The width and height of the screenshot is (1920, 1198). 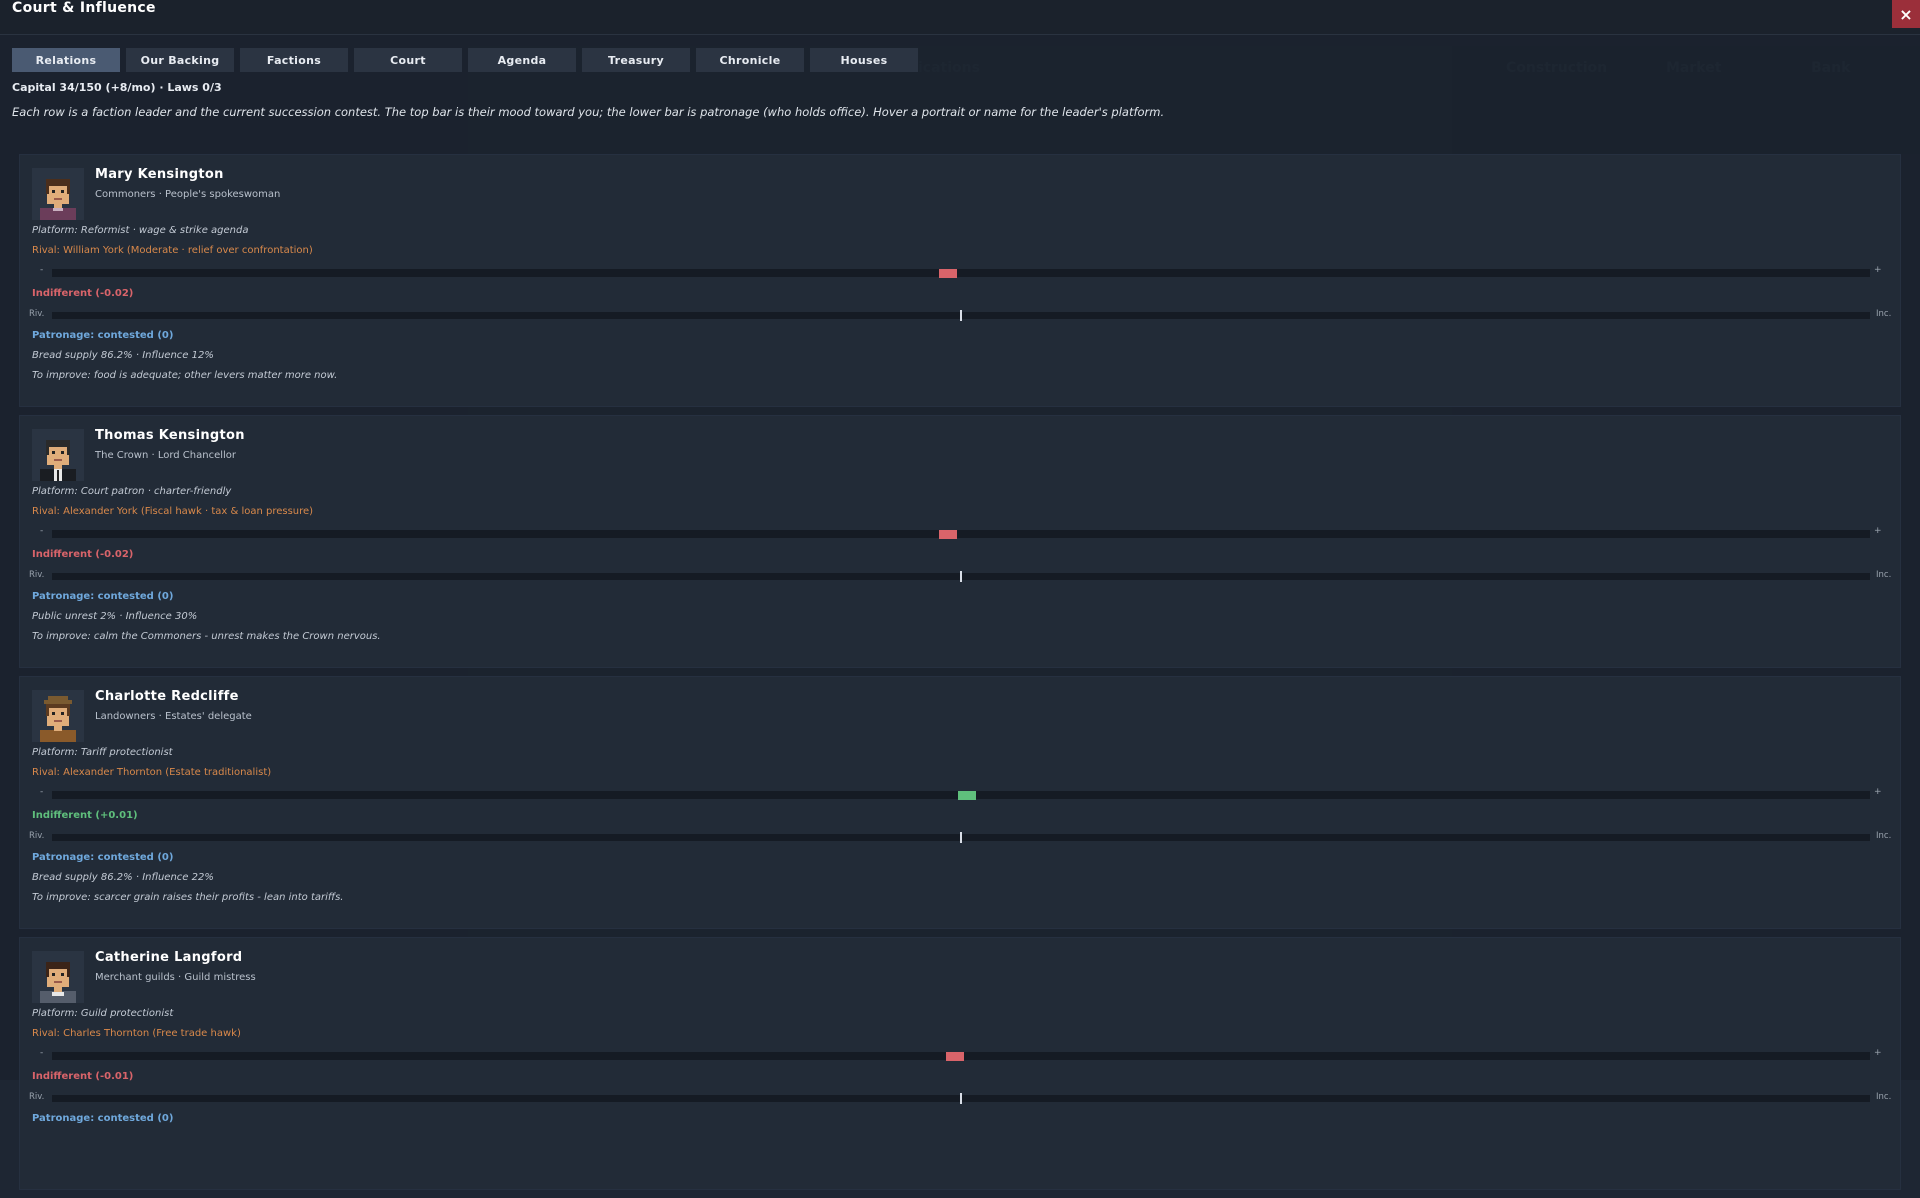 I want to click on tab-chronicle: Chronicle, so click(x=750, y=60).